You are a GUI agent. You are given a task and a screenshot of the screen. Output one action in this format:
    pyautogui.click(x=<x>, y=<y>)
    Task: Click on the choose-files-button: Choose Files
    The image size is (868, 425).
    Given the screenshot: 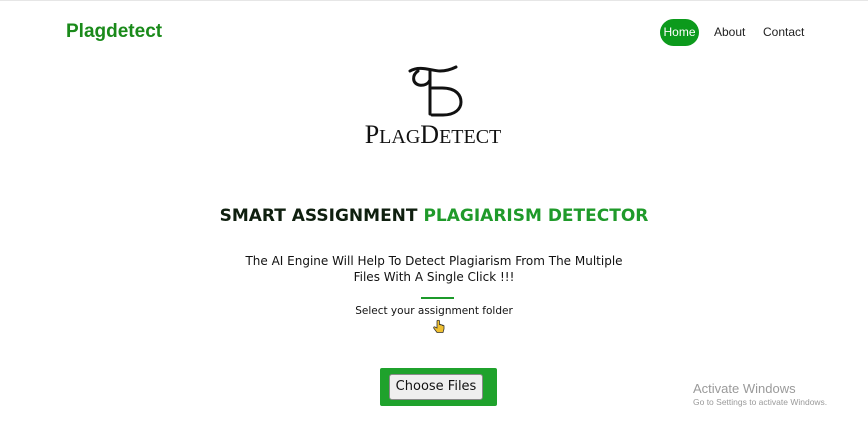 What is the action you would take?
    pyautogui.click(x=436, y=387)
    